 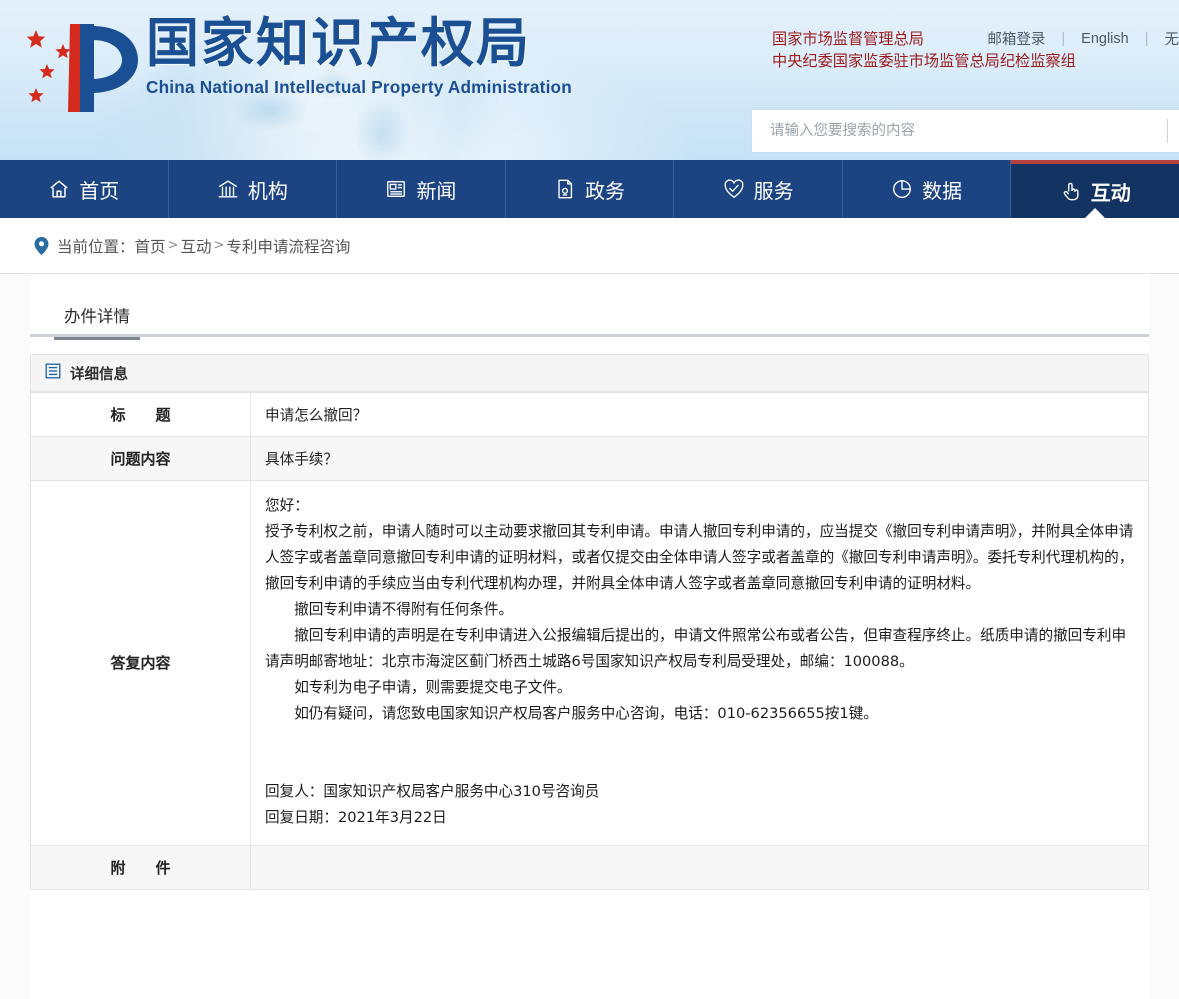 I want to click on affiliated-org-line-2: 中央纪委国家监委驻市场监管总局纪检监察组, so click(x=924, y=61).